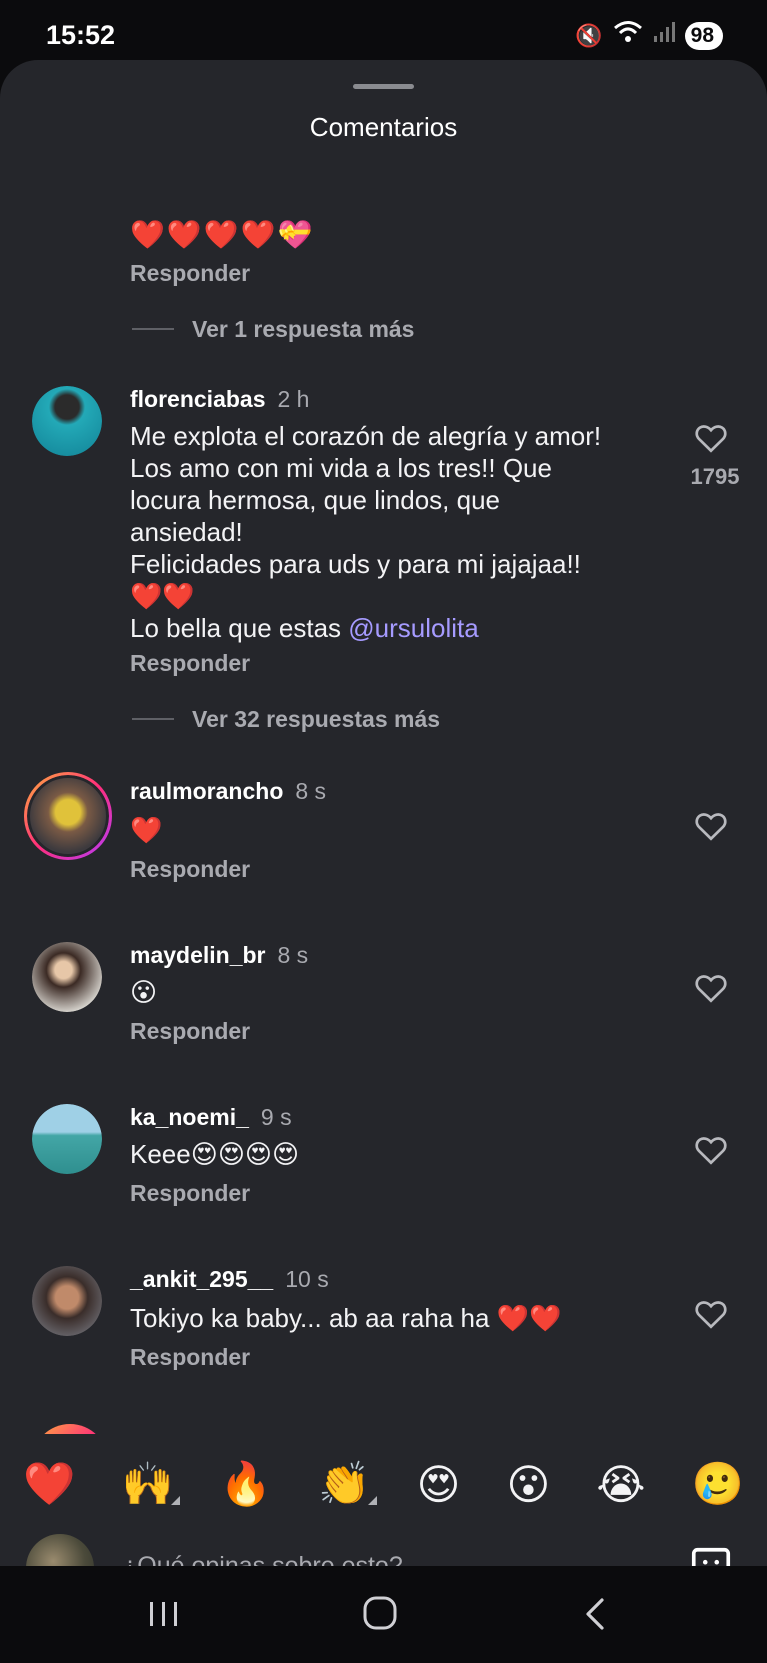  I want to click on my-avatar, so click(60, 1551).